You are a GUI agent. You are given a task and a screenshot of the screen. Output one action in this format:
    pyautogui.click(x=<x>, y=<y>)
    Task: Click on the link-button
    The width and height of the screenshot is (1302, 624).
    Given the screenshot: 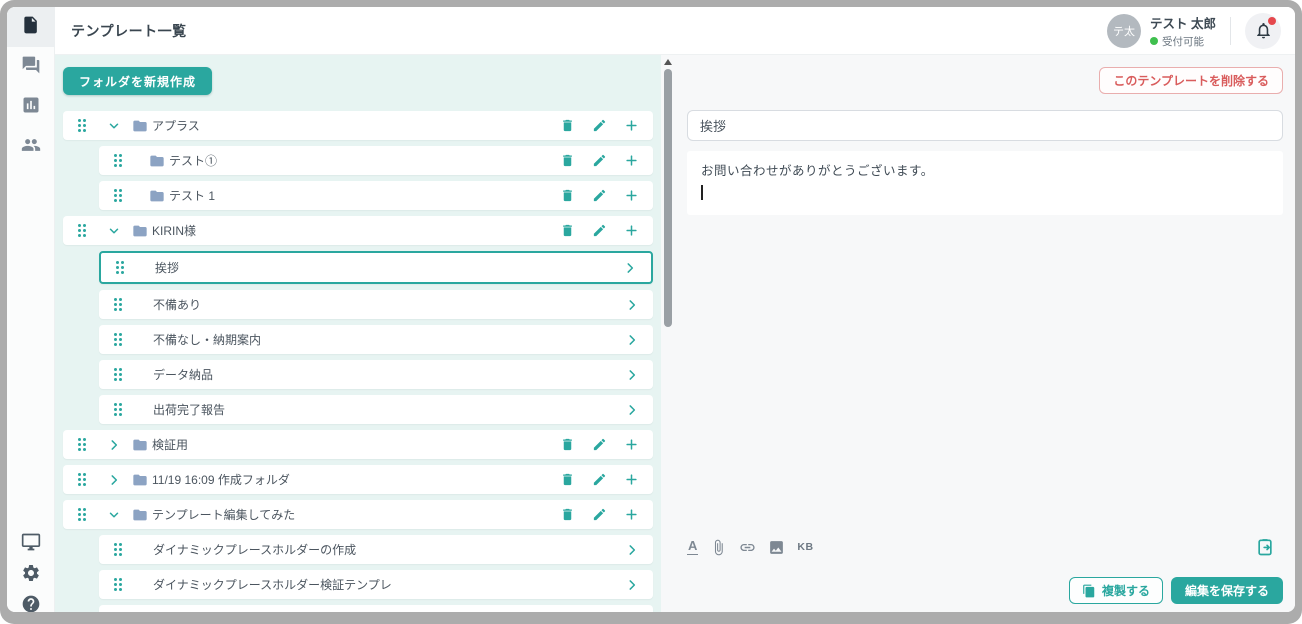 What is the action you would take?
    pyautogui.click(x=747, y=547)
    